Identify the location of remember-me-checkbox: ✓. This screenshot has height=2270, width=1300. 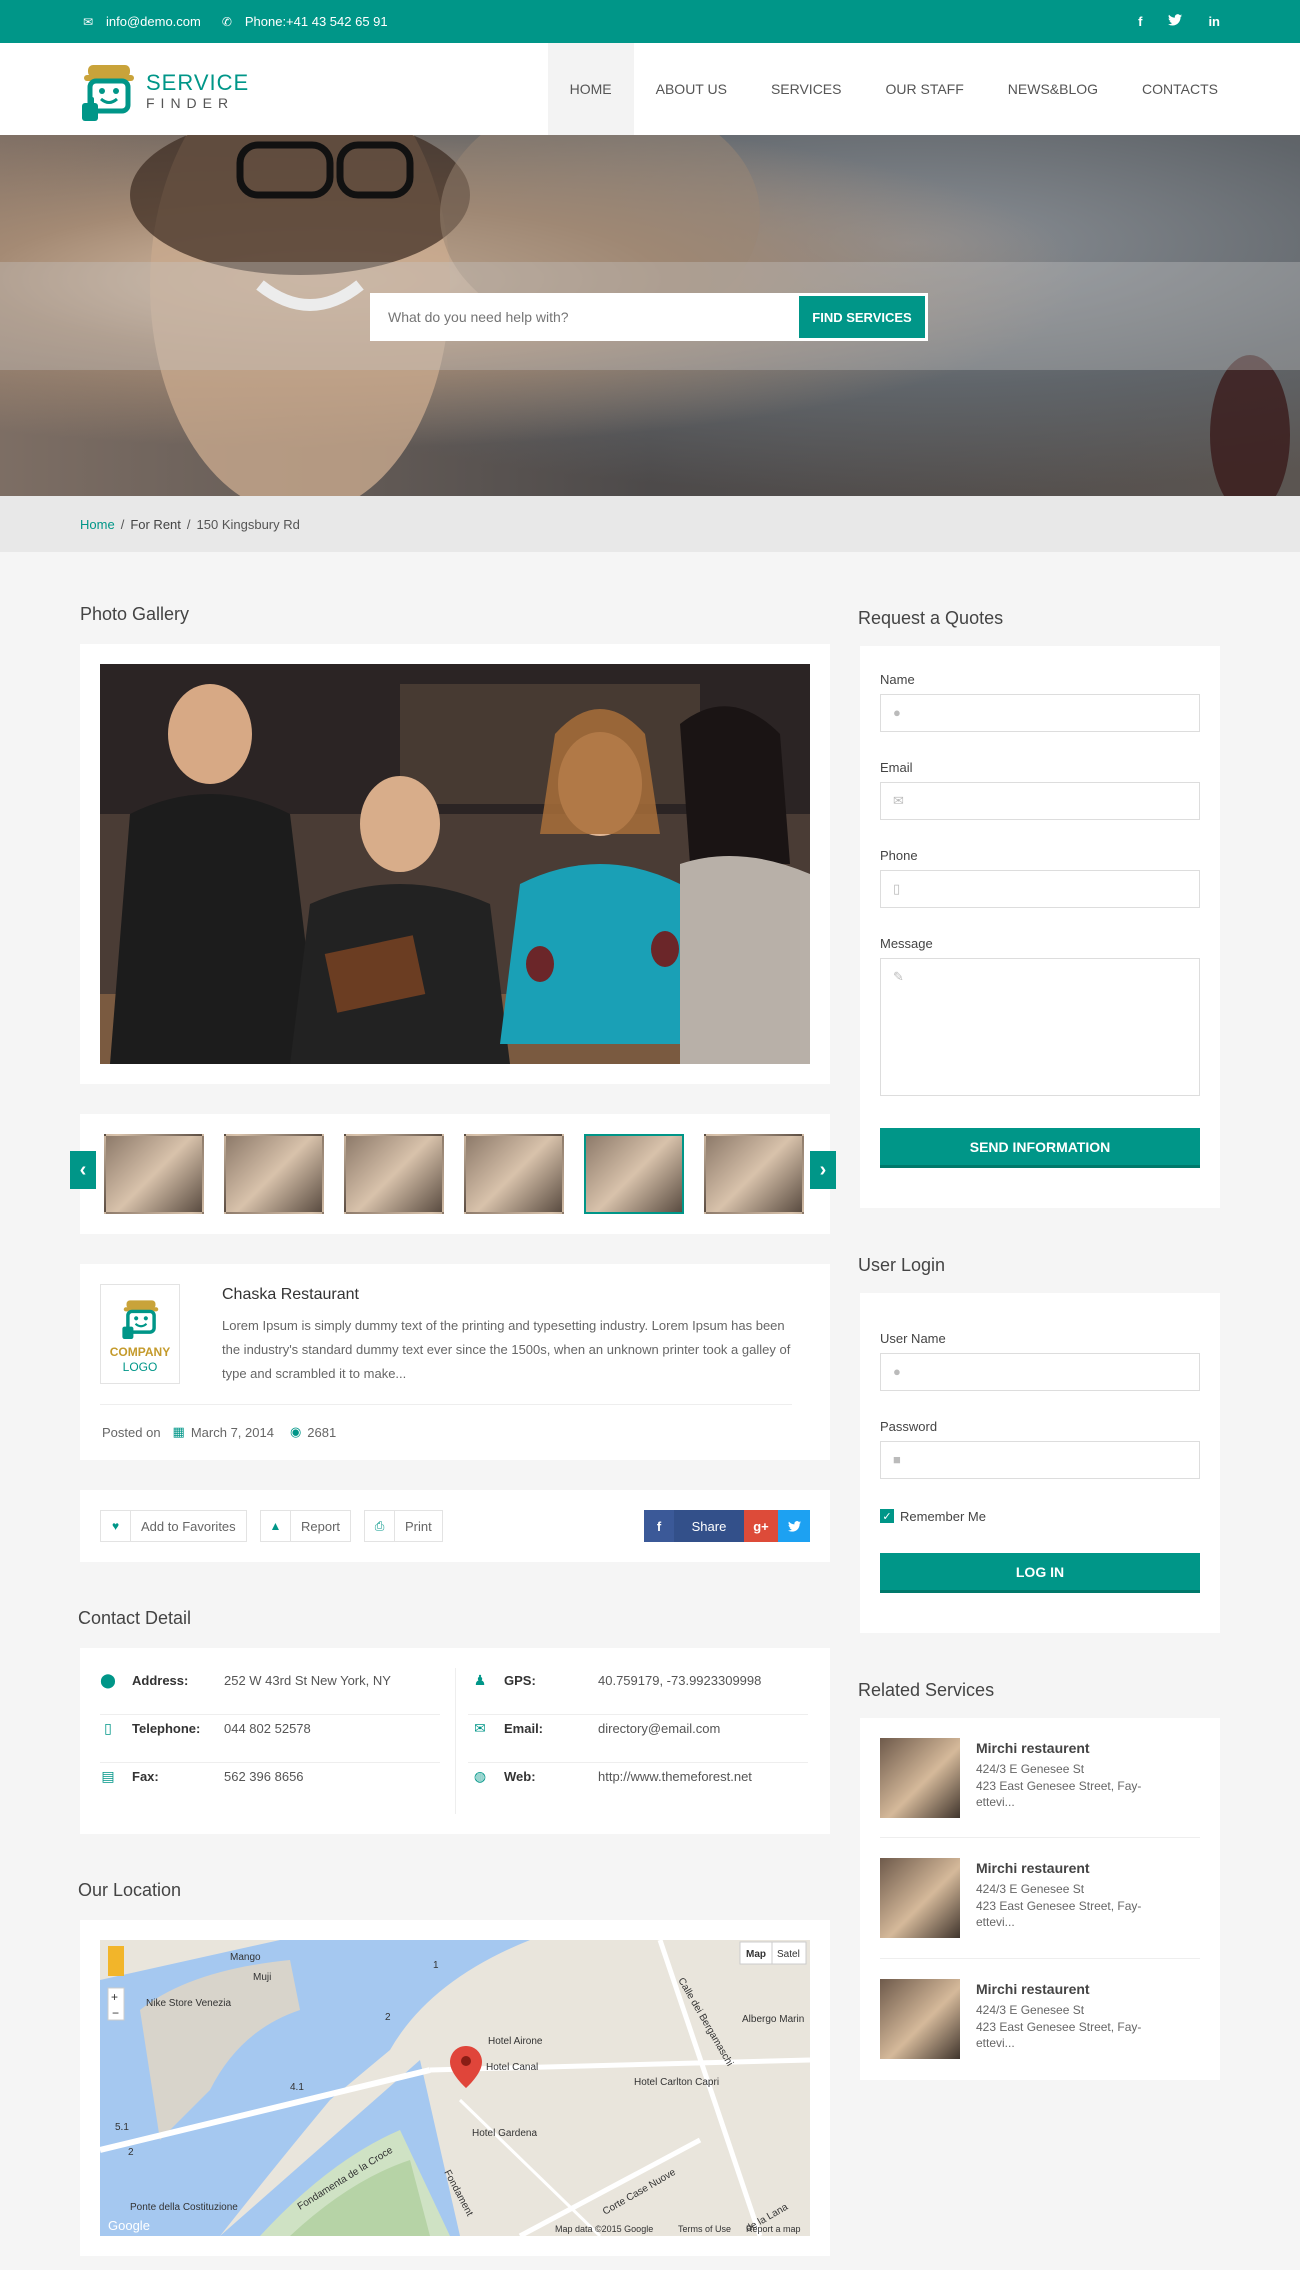
(887, 1516).